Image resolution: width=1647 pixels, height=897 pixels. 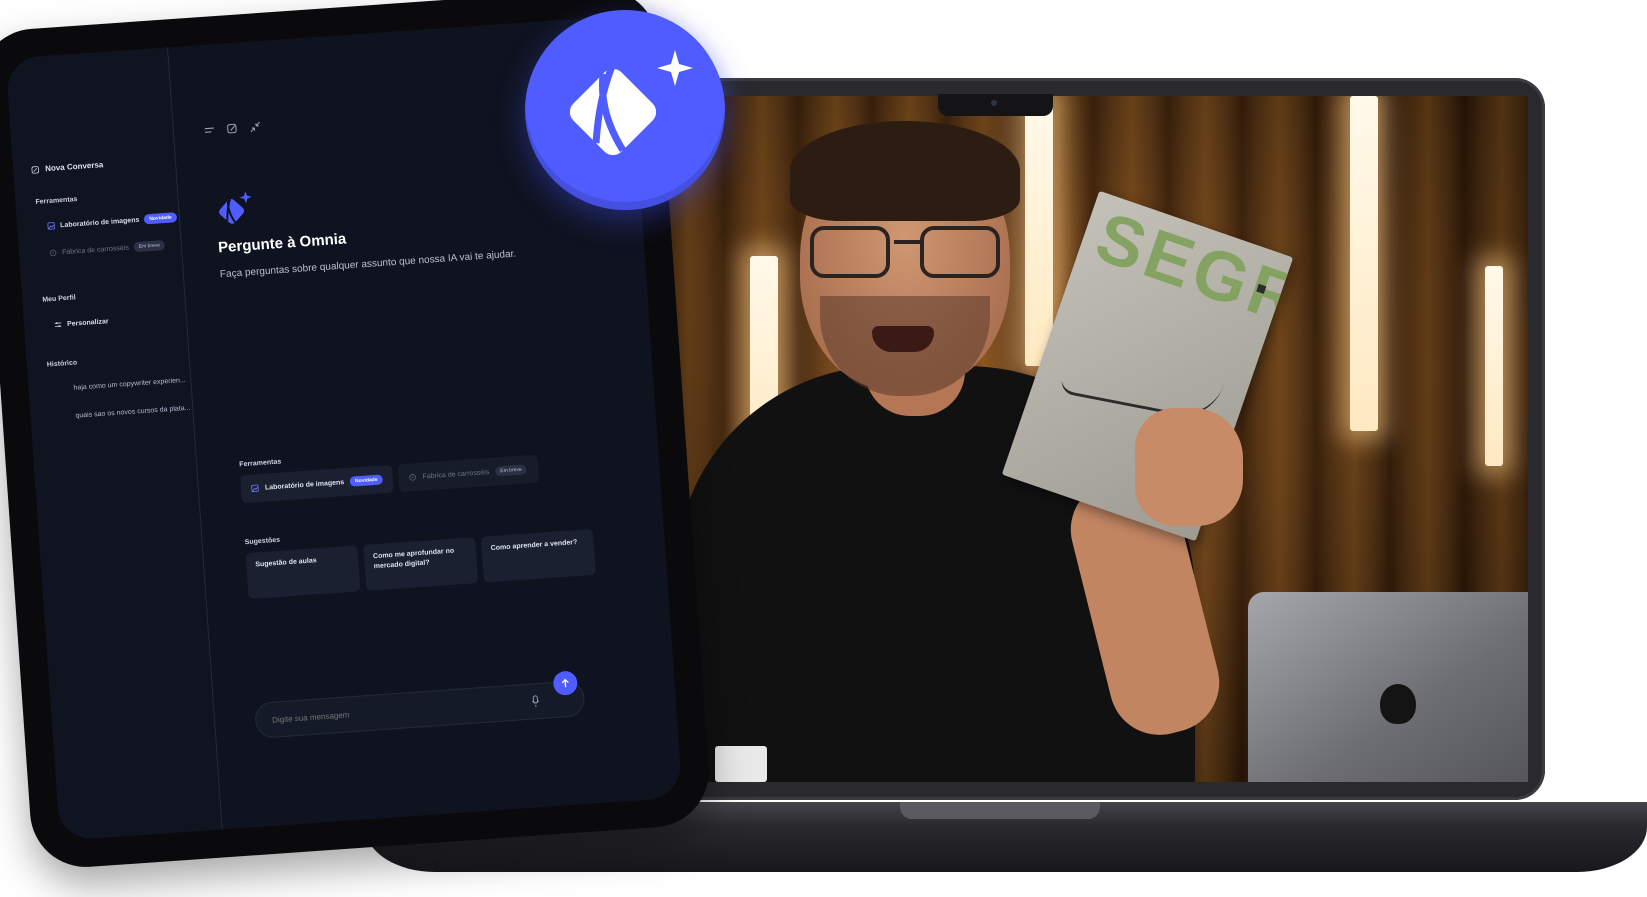 What do you see at coordinates (59, 299) in the screenshot?
I see `sidebar-profile-heading: Meu Perfil` at bounding box center [59, 299].